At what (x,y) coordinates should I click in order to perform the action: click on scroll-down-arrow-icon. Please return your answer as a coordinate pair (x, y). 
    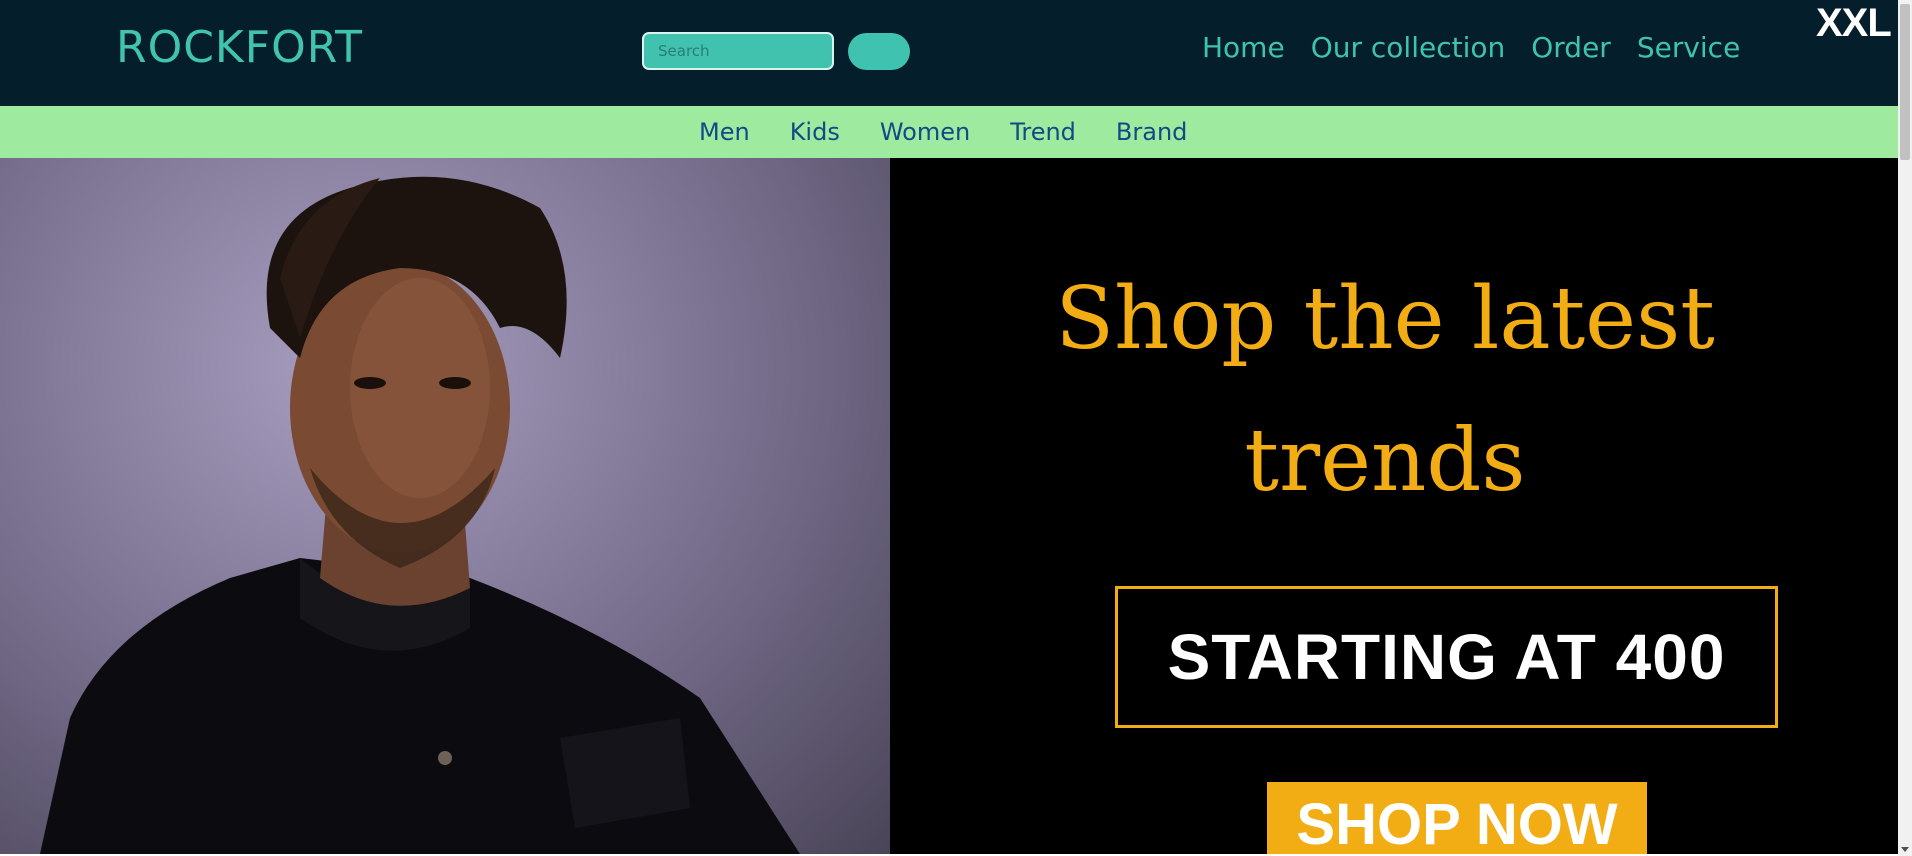
    Looking at the image, I should click on (1905, 849).